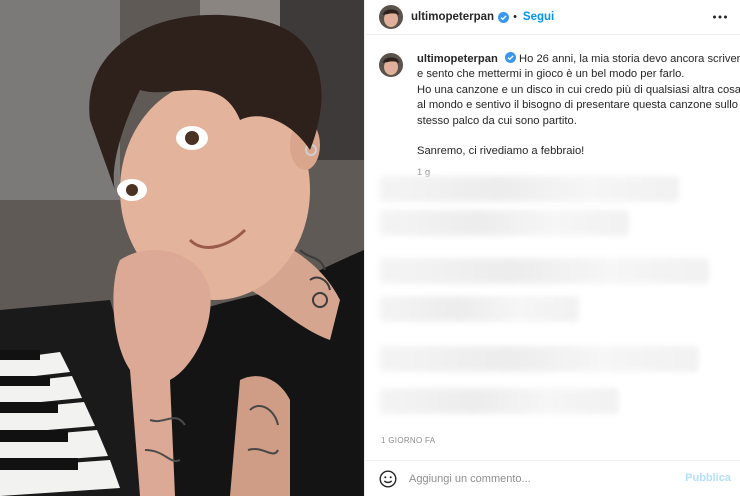 This screenshot has height=496, width=740. Describe the element at coordinates (544, 478) in the screenshot. I see `comment-input` at that location.